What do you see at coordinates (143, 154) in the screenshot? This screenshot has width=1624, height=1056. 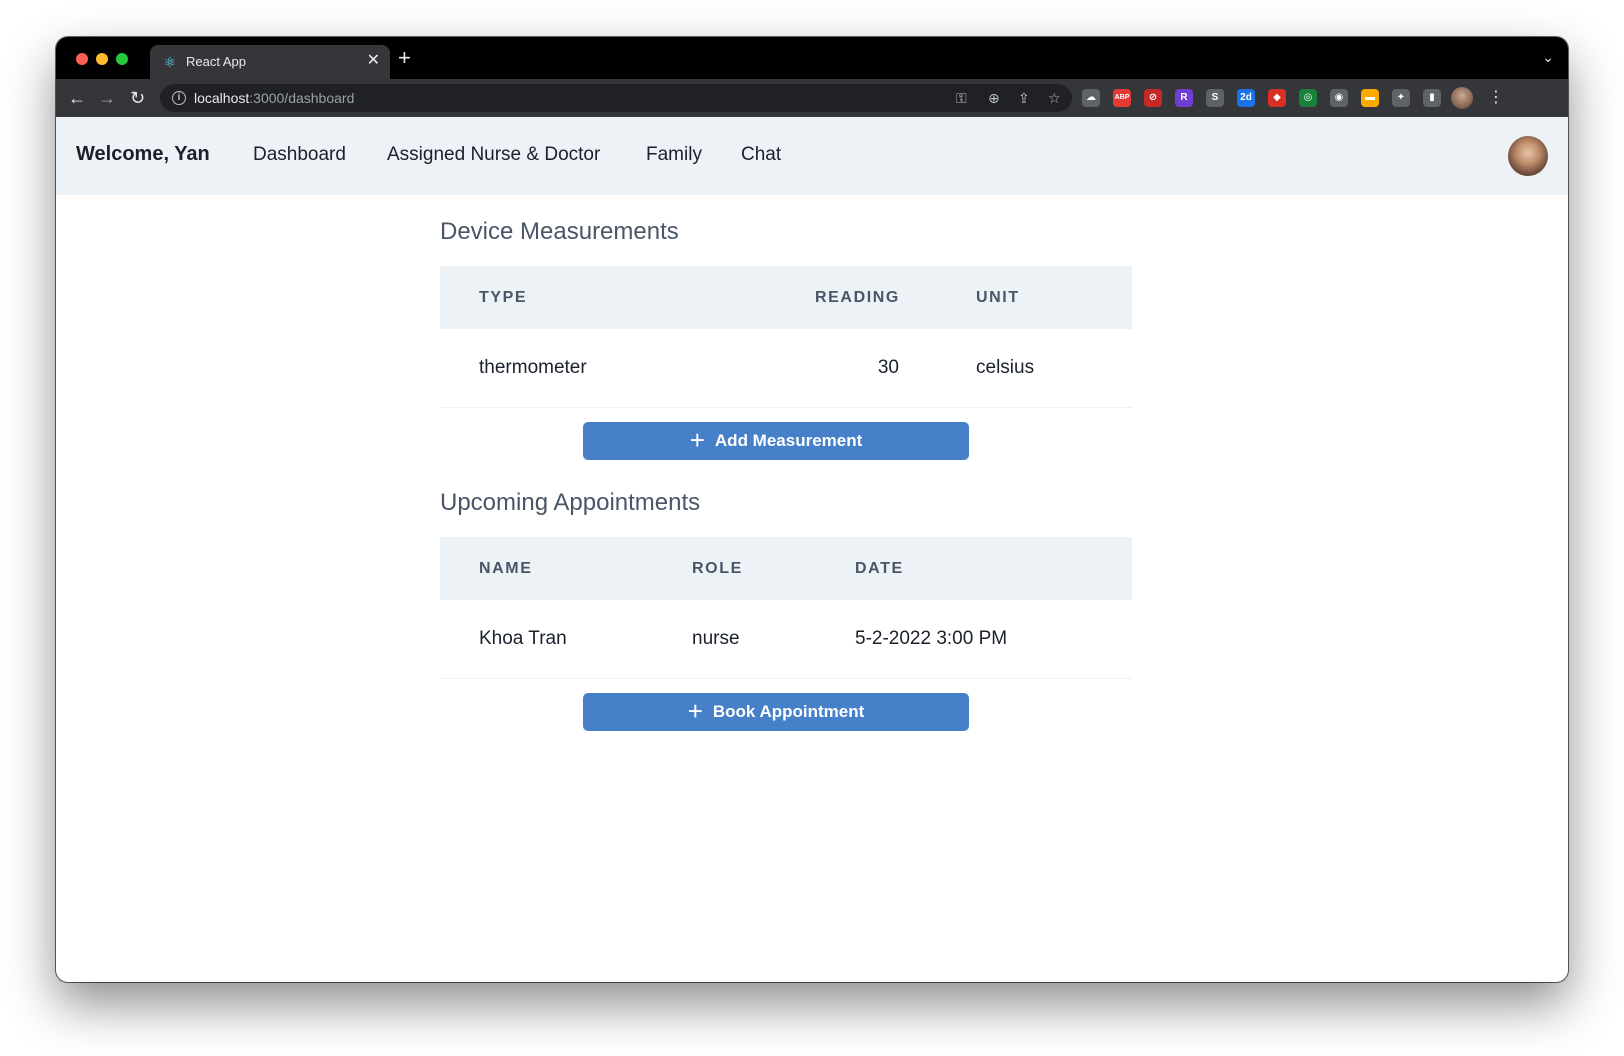 I see `welcome-text: Welcome, Yan` at bounding box center [143, 154].